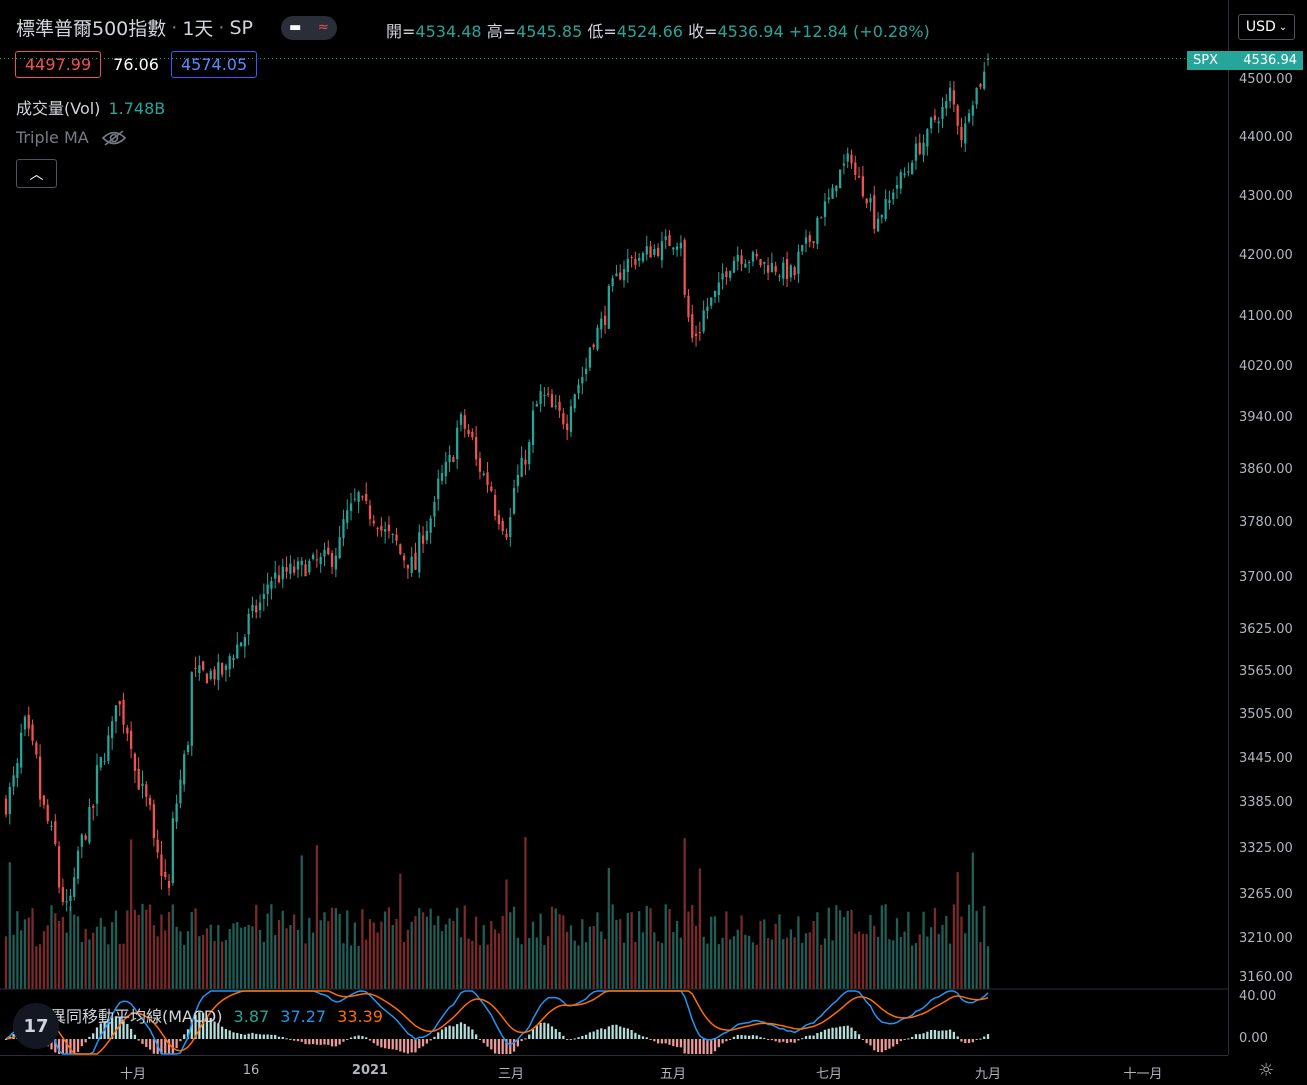  Describe the element at coordinates (199, 1015) in the screenshot. I see `macd-legend: 平滑異同移動平均線(MACD) 3.87 37.27 33.39` at that location.